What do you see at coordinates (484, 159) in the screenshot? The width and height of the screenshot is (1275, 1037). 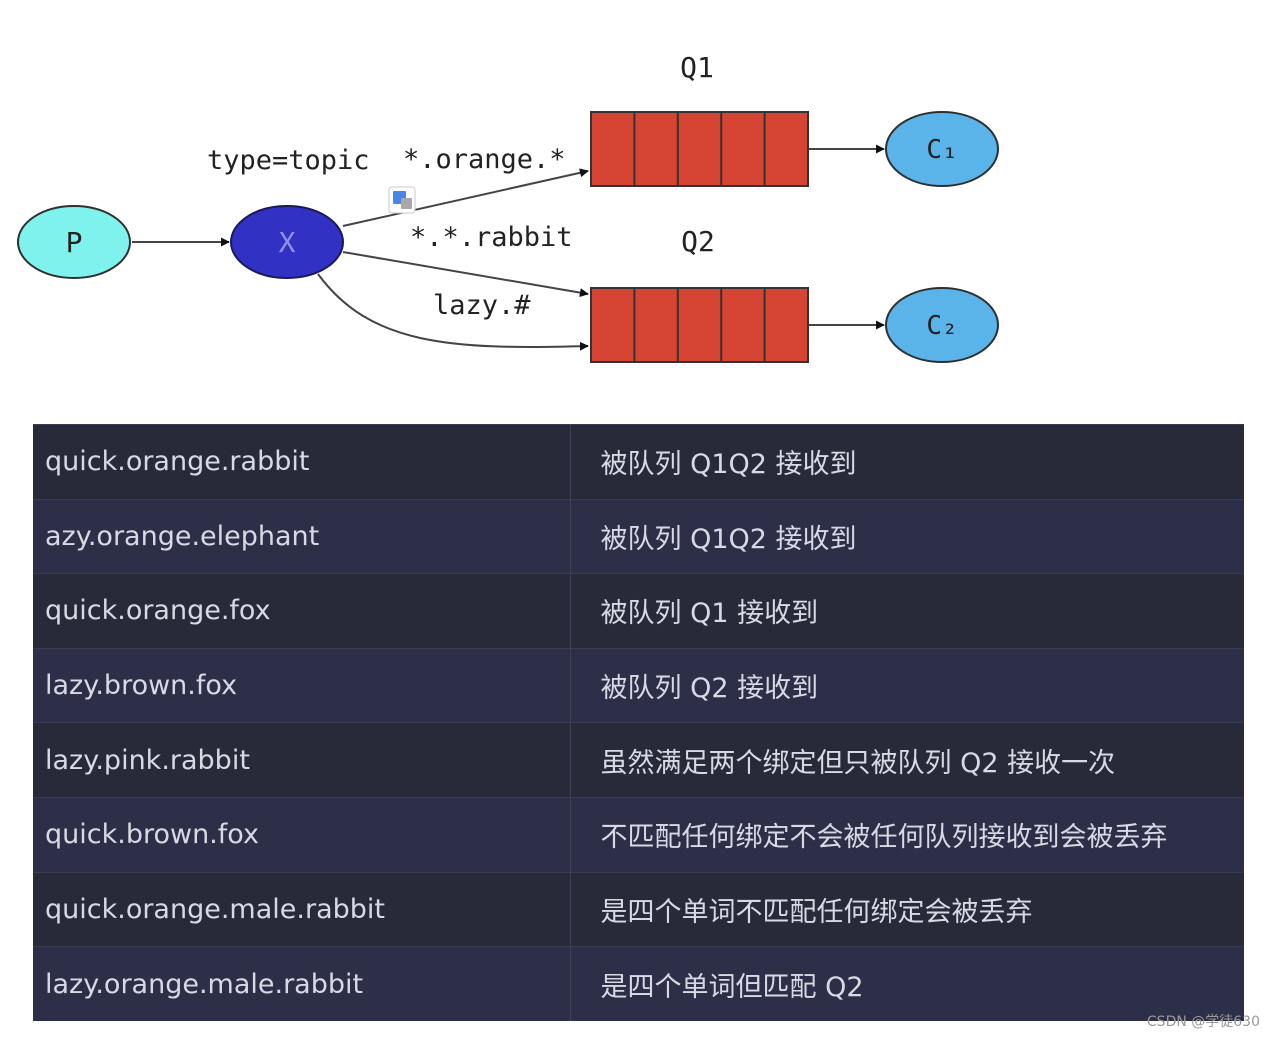 I see `binding-orange-label: *.orange.*` at bounding box center [484, 159].